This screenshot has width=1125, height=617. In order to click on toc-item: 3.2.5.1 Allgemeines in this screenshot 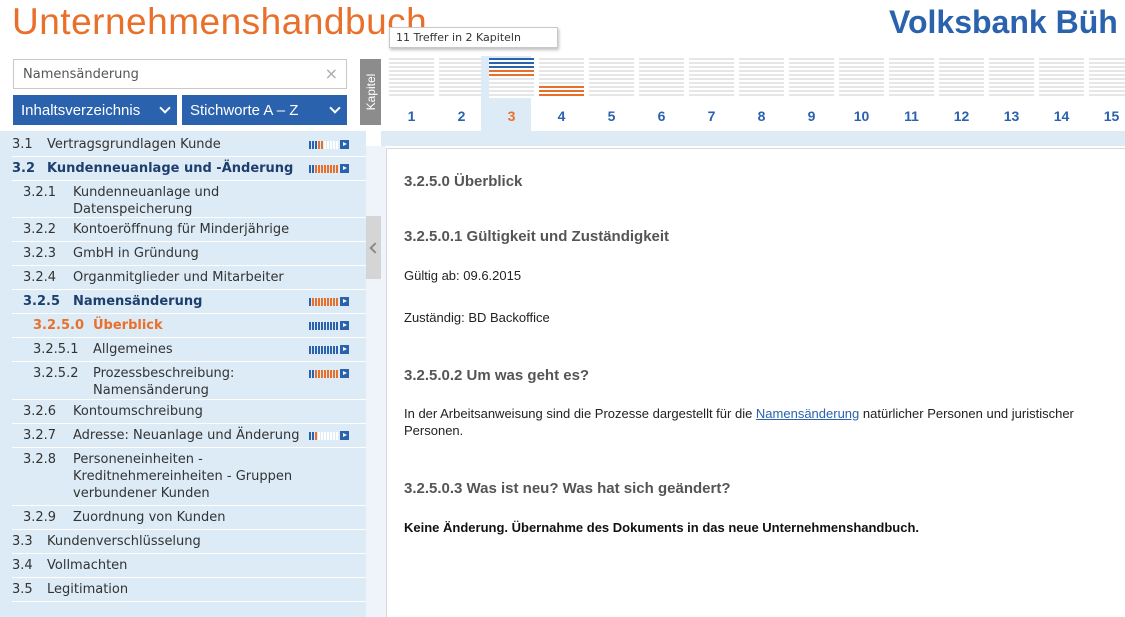, I will do `click(183, 350)`.